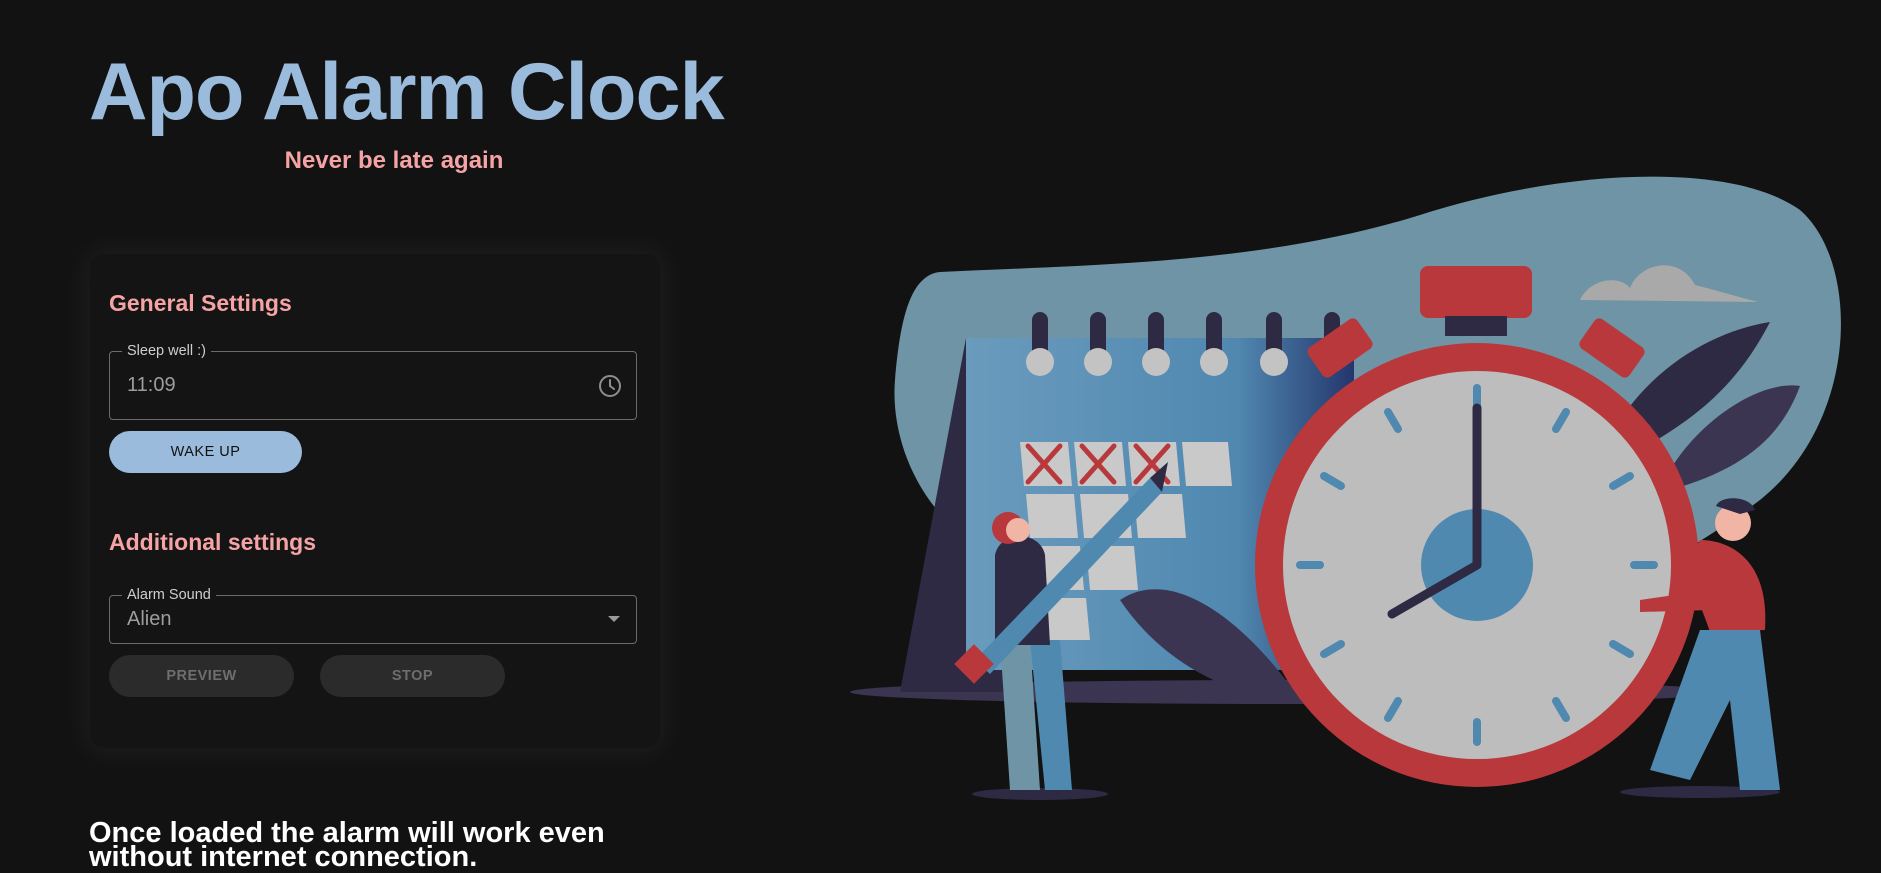 This screenshot has height=873, width=1881. Describe the element at coordinates (373, 381) in the screenshot. I see `wake-time-input: Sleep well :) 11:09` at that location.